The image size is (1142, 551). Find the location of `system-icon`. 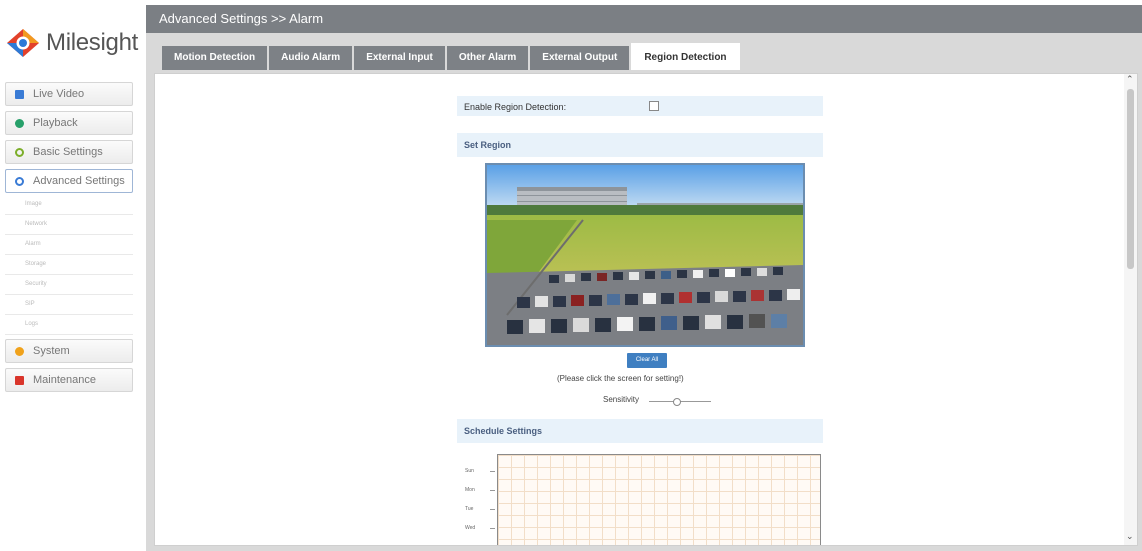

system-icon is located at coordinates (19, 351).